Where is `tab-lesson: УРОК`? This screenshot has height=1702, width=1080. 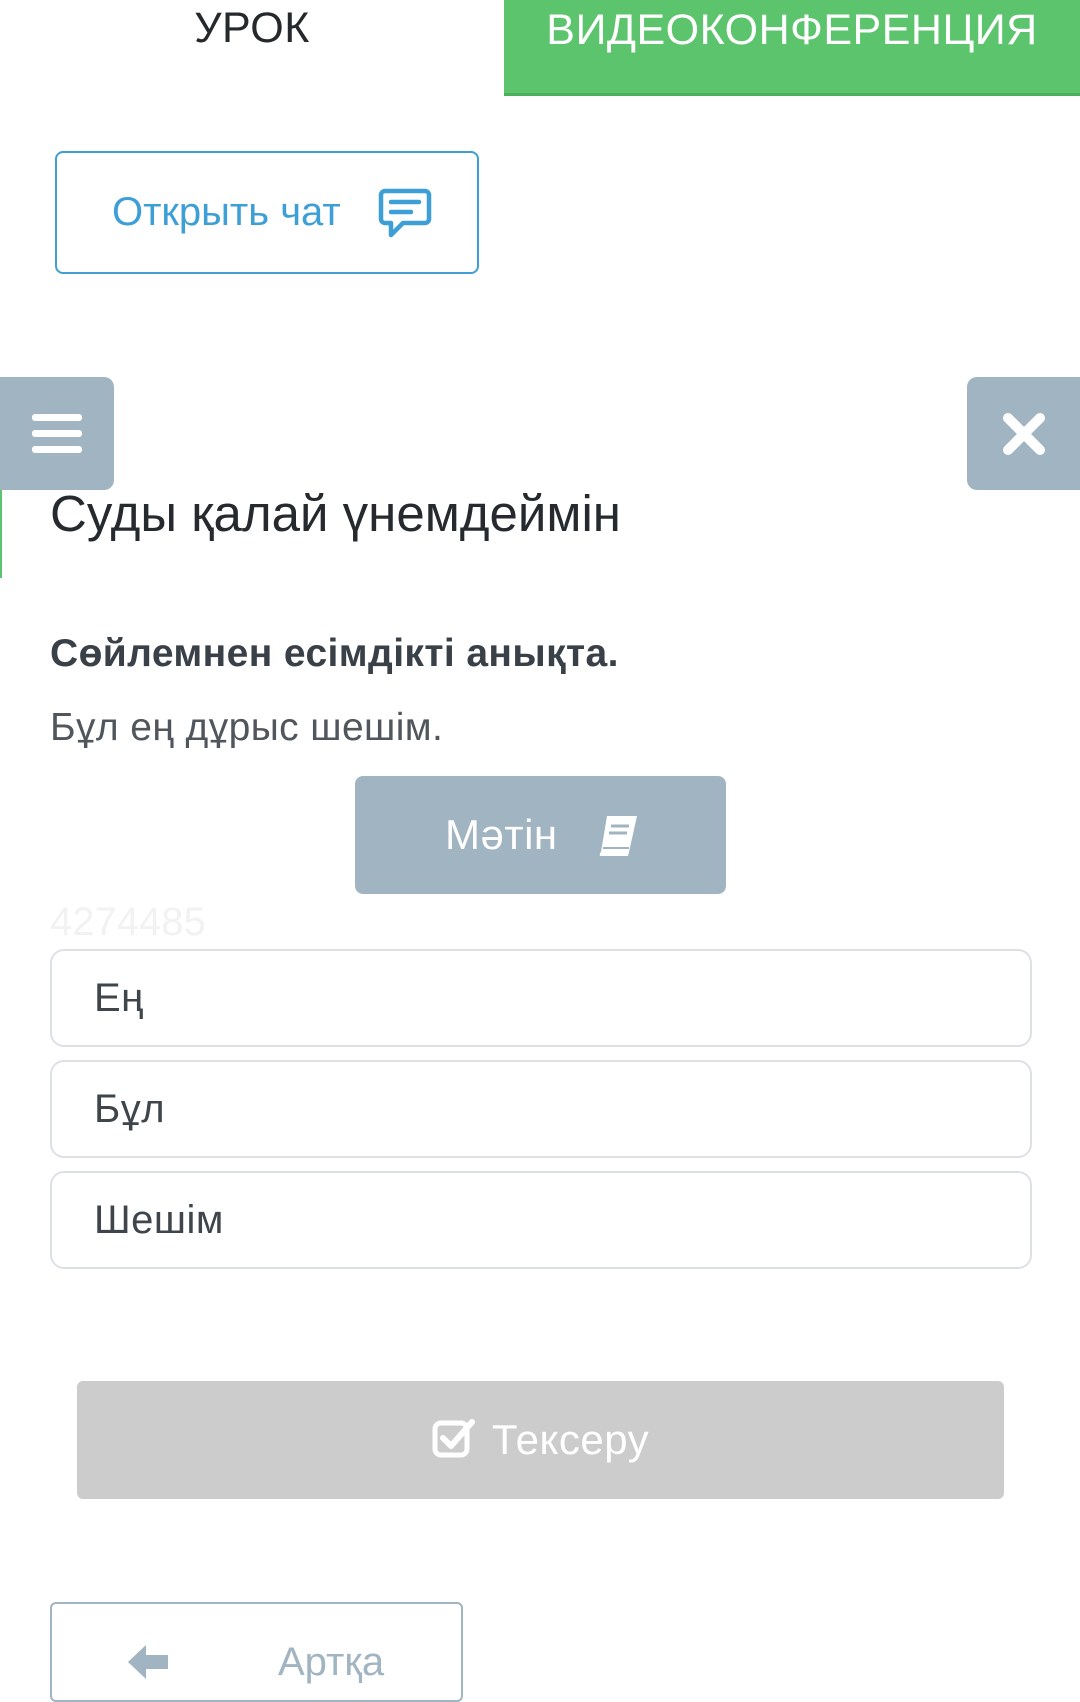
tab-lesson: УРОК is located at coordinates (252, 48).